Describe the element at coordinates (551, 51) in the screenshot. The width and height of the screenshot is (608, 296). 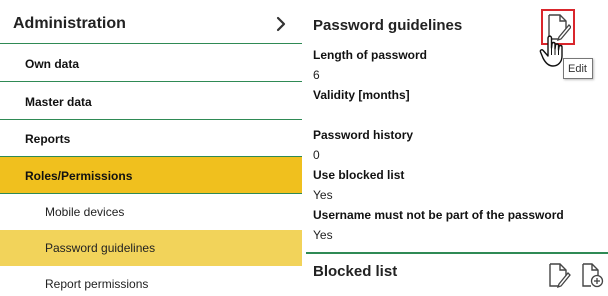
I see `hand-pointer-cursor-icon` at that location.